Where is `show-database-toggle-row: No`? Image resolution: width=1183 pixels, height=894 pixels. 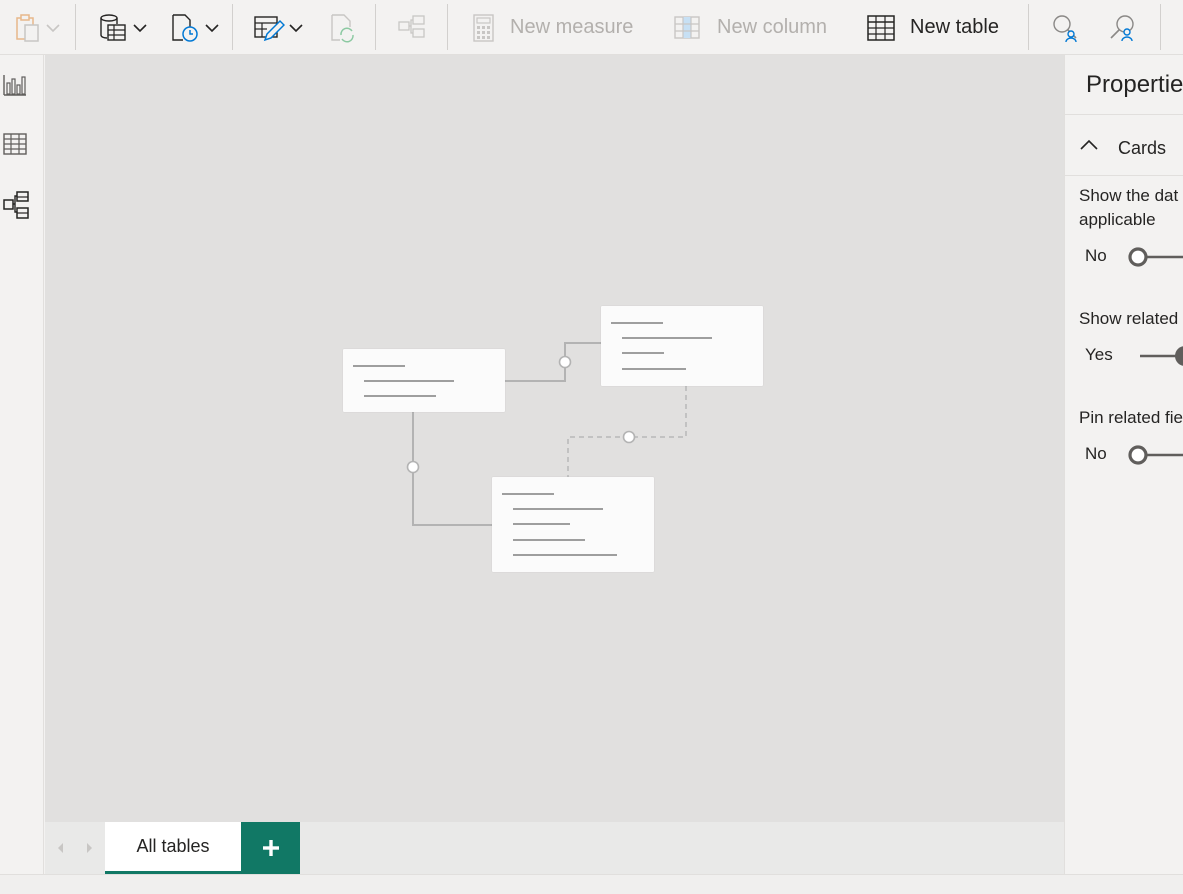 show-database-toggle-row: No is located at coordinates (1124, 257).